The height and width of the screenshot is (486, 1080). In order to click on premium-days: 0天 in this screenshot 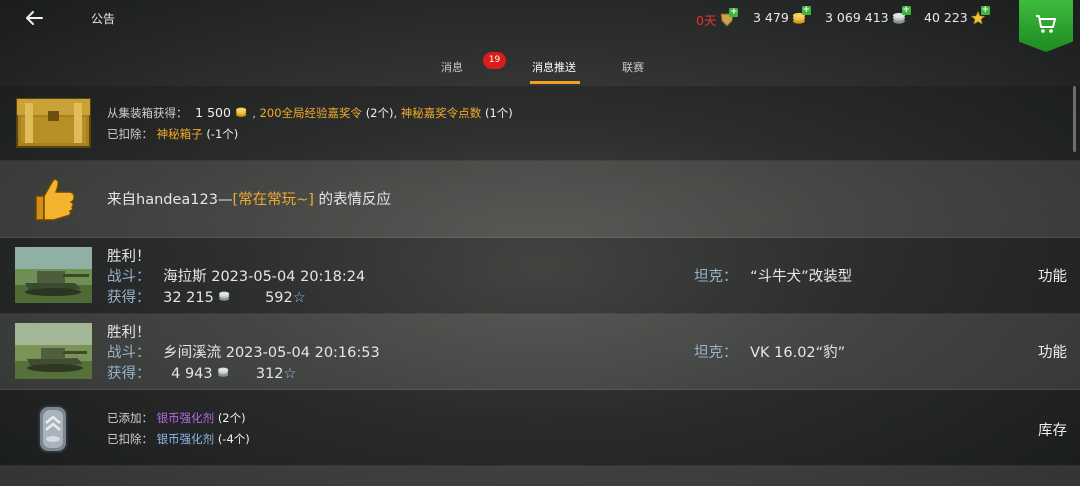, I will do `click(706, 20)`.